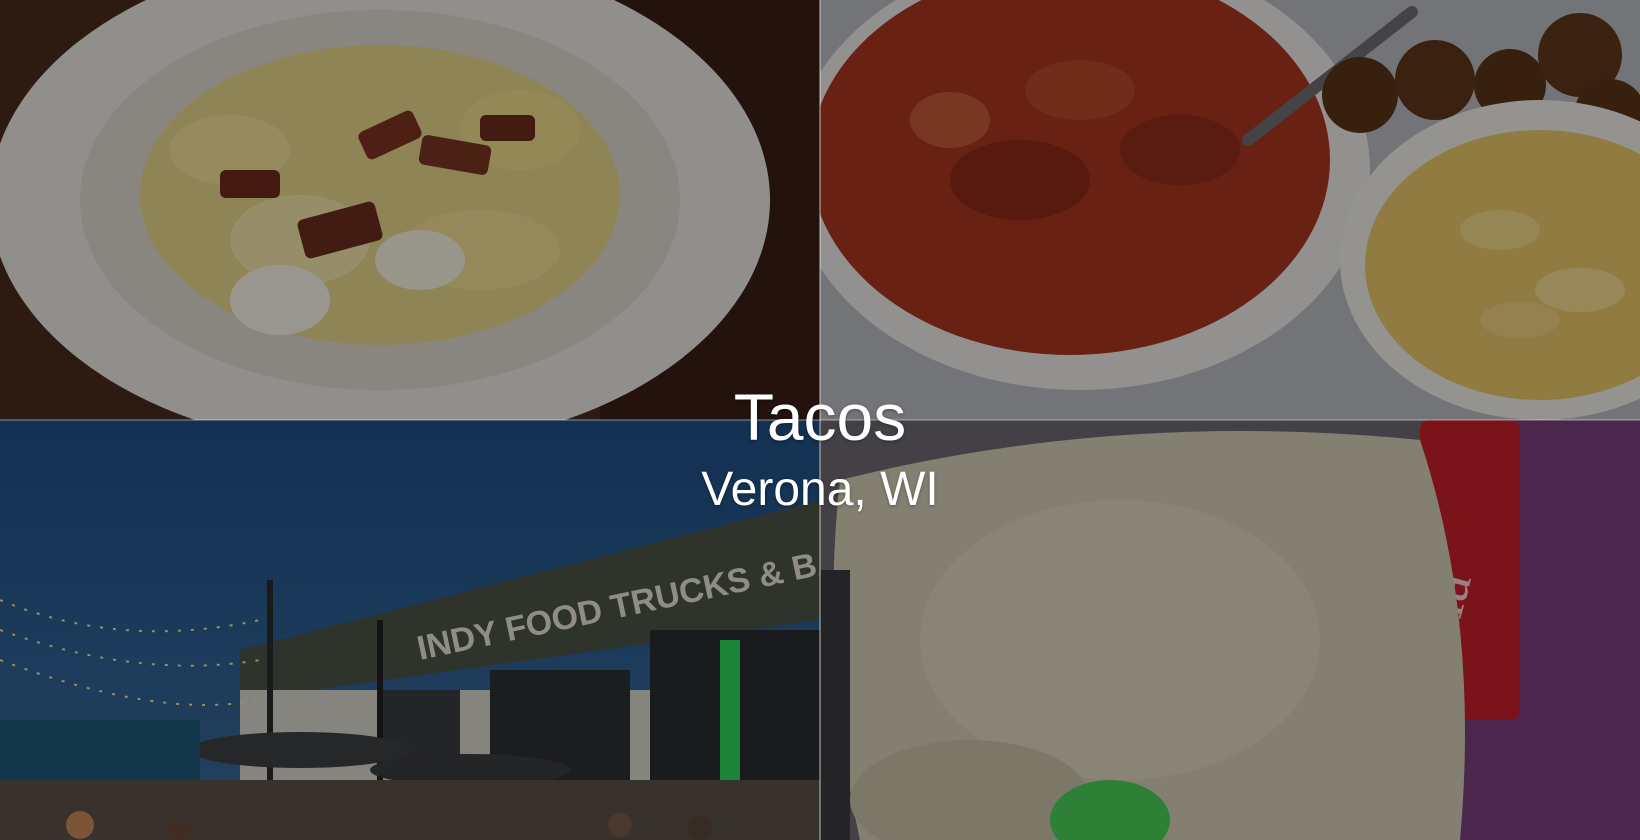 The image size is (1640, 840). I want to click on collage-divider-horizontal, so click(820, 420).